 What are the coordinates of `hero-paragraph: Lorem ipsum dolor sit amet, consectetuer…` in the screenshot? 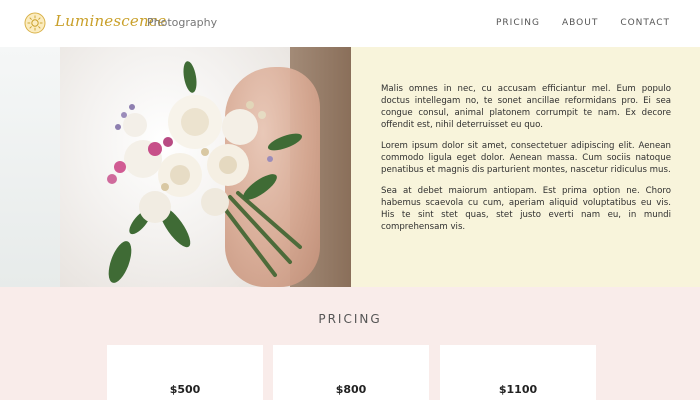 It's located at (526, 158).